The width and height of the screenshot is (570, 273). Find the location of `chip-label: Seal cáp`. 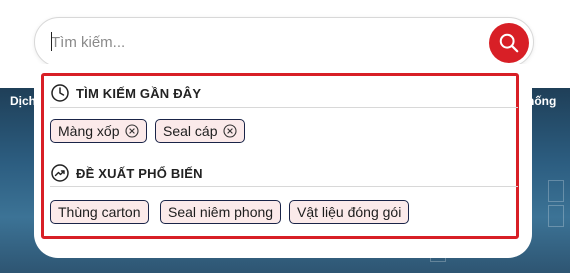

chip-label: Seal cáp is located at coordinates (190, 131).